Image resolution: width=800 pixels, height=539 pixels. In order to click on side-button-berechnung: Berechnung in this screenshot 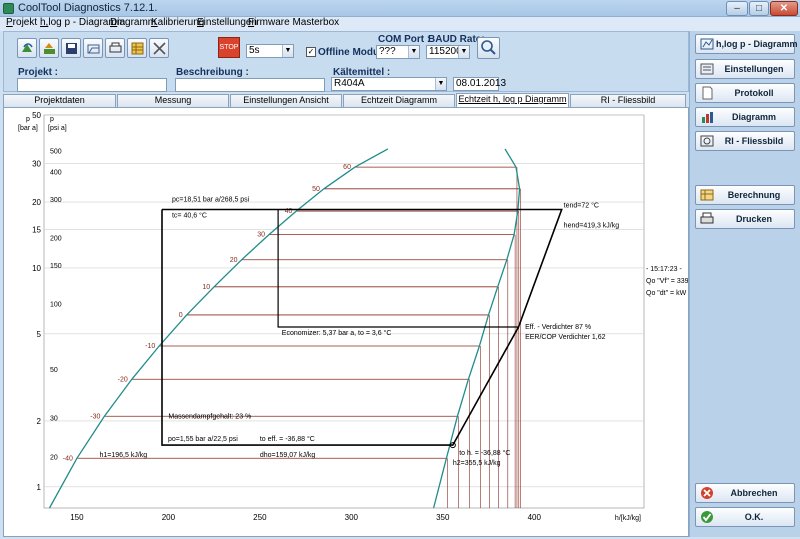, I will do `click(745, 195)`.